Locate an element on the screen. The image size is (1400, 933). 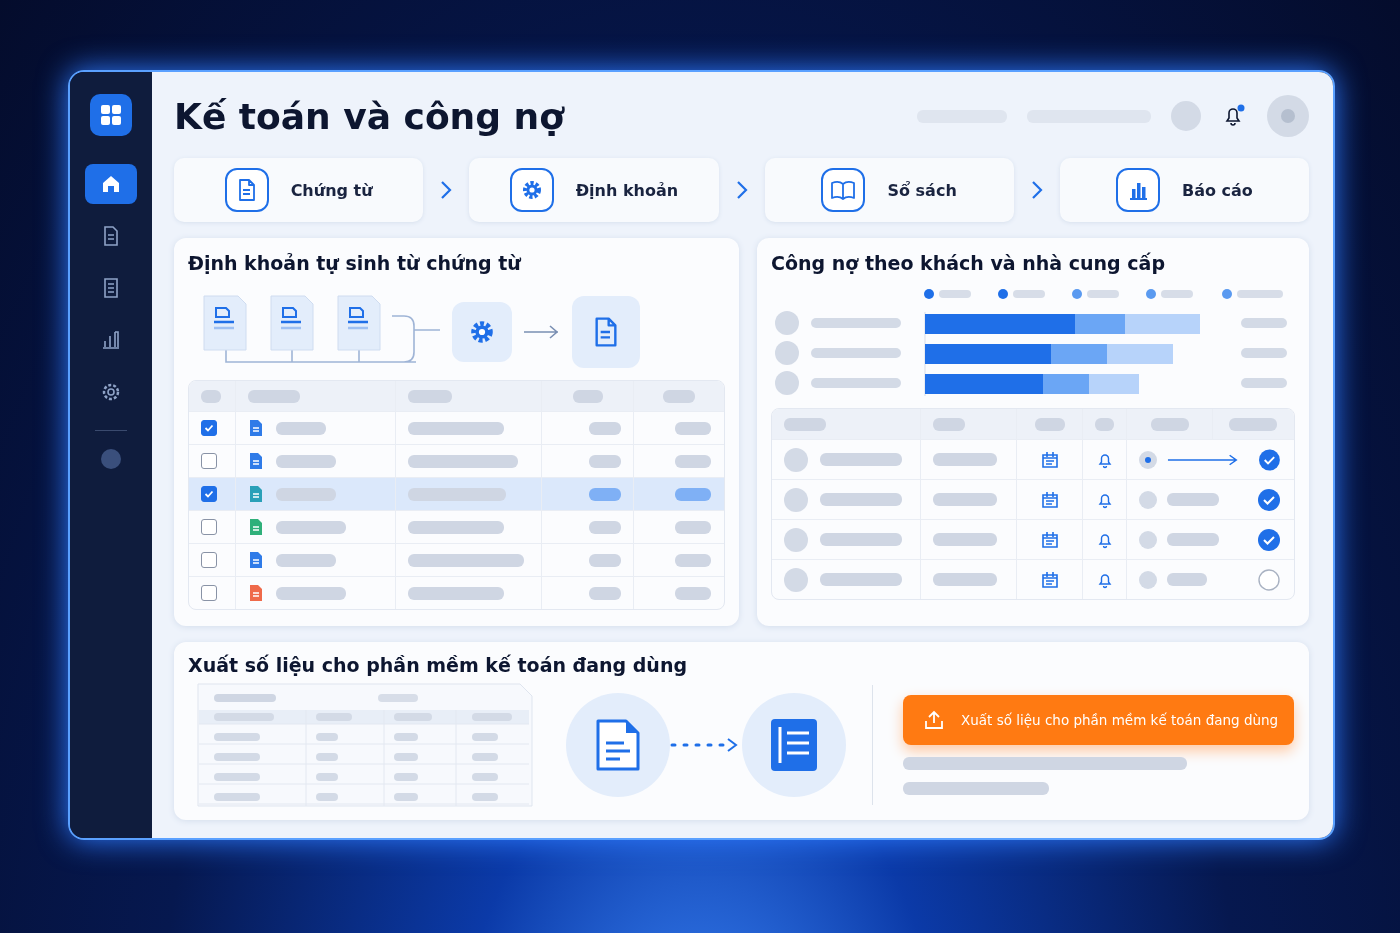
journal-document-icon is located at coordinates (606, 332).